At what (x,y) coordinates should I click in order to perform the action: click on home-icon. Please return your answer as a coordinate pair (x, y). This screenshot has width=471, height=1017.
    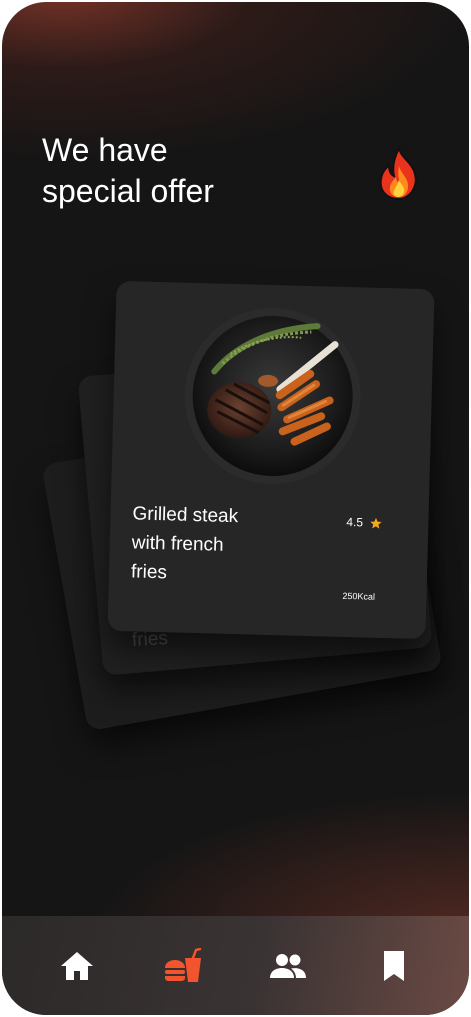
    Looking at the image, I should click on (76, 965).